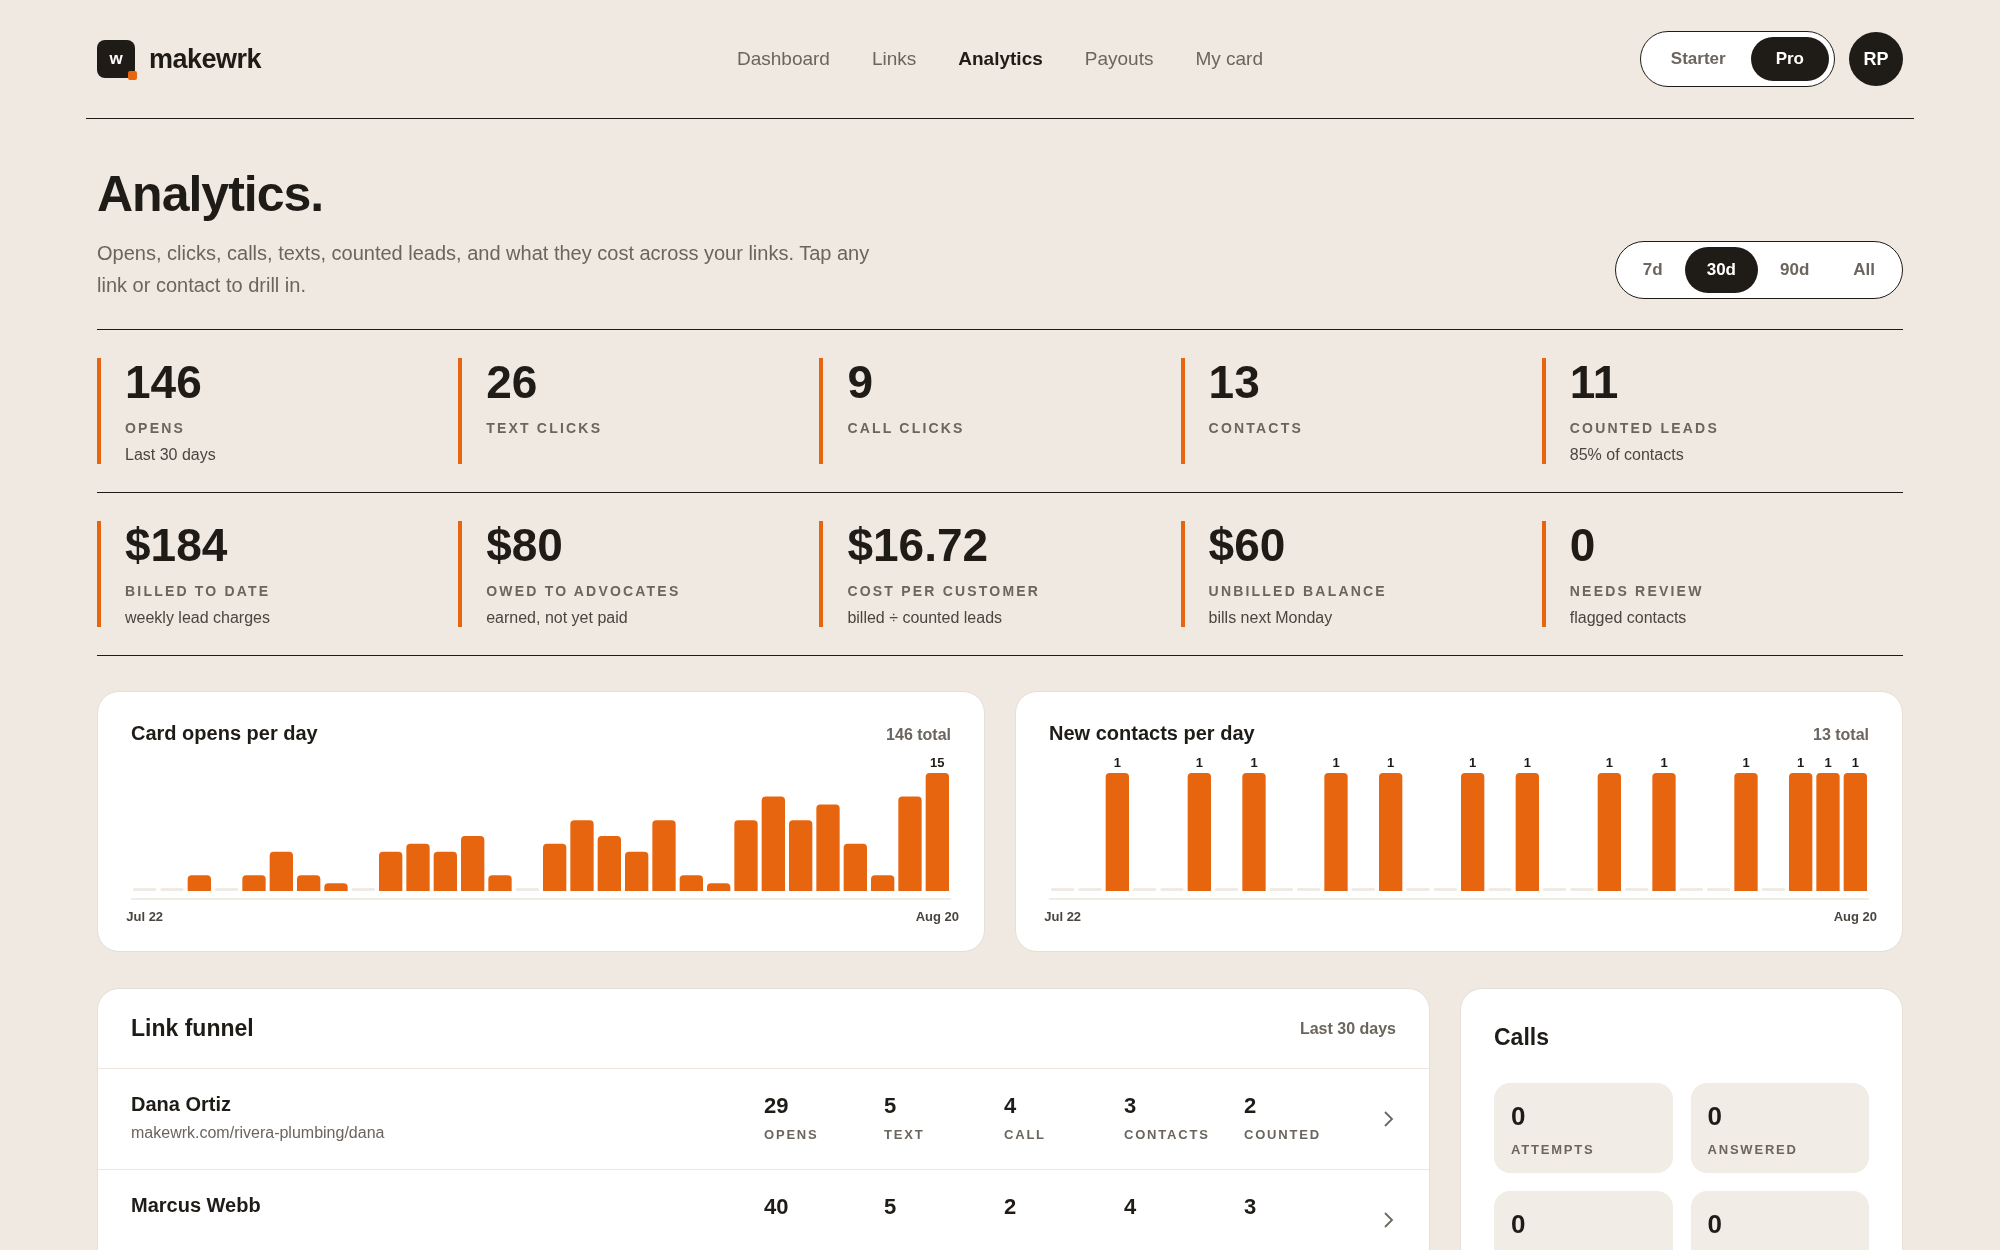 Image resolution: width=2000 pixels, height=1250 pixels. What do you see at coordinates (198, 618) in the screenshot?
I see `stat-note: weekly lead charges` at bounding box center [198, 618].